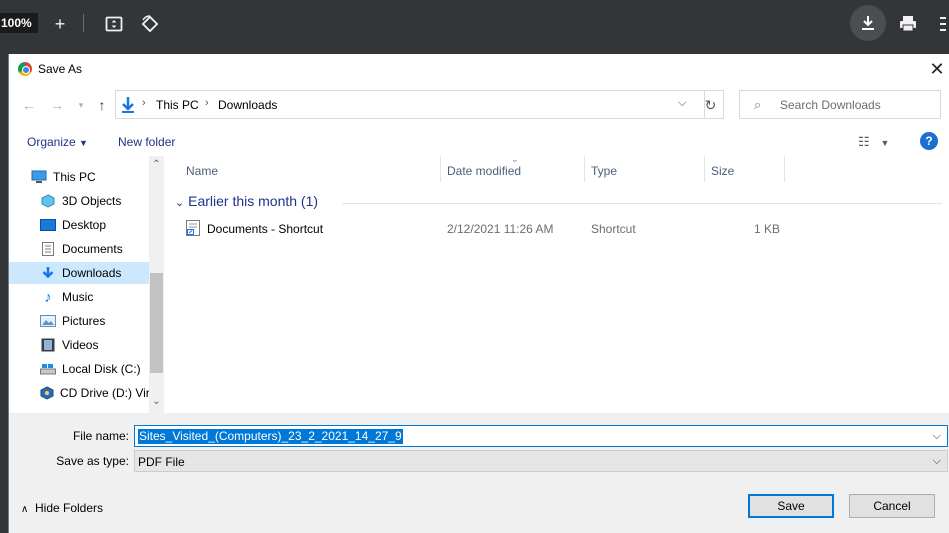 The height and width of the screenshot is (533, 949). What do you see at coordinates (161, 462) in the screenshot?
I see `save-as-type-value: PDF File` at bounding box center [161, 462].